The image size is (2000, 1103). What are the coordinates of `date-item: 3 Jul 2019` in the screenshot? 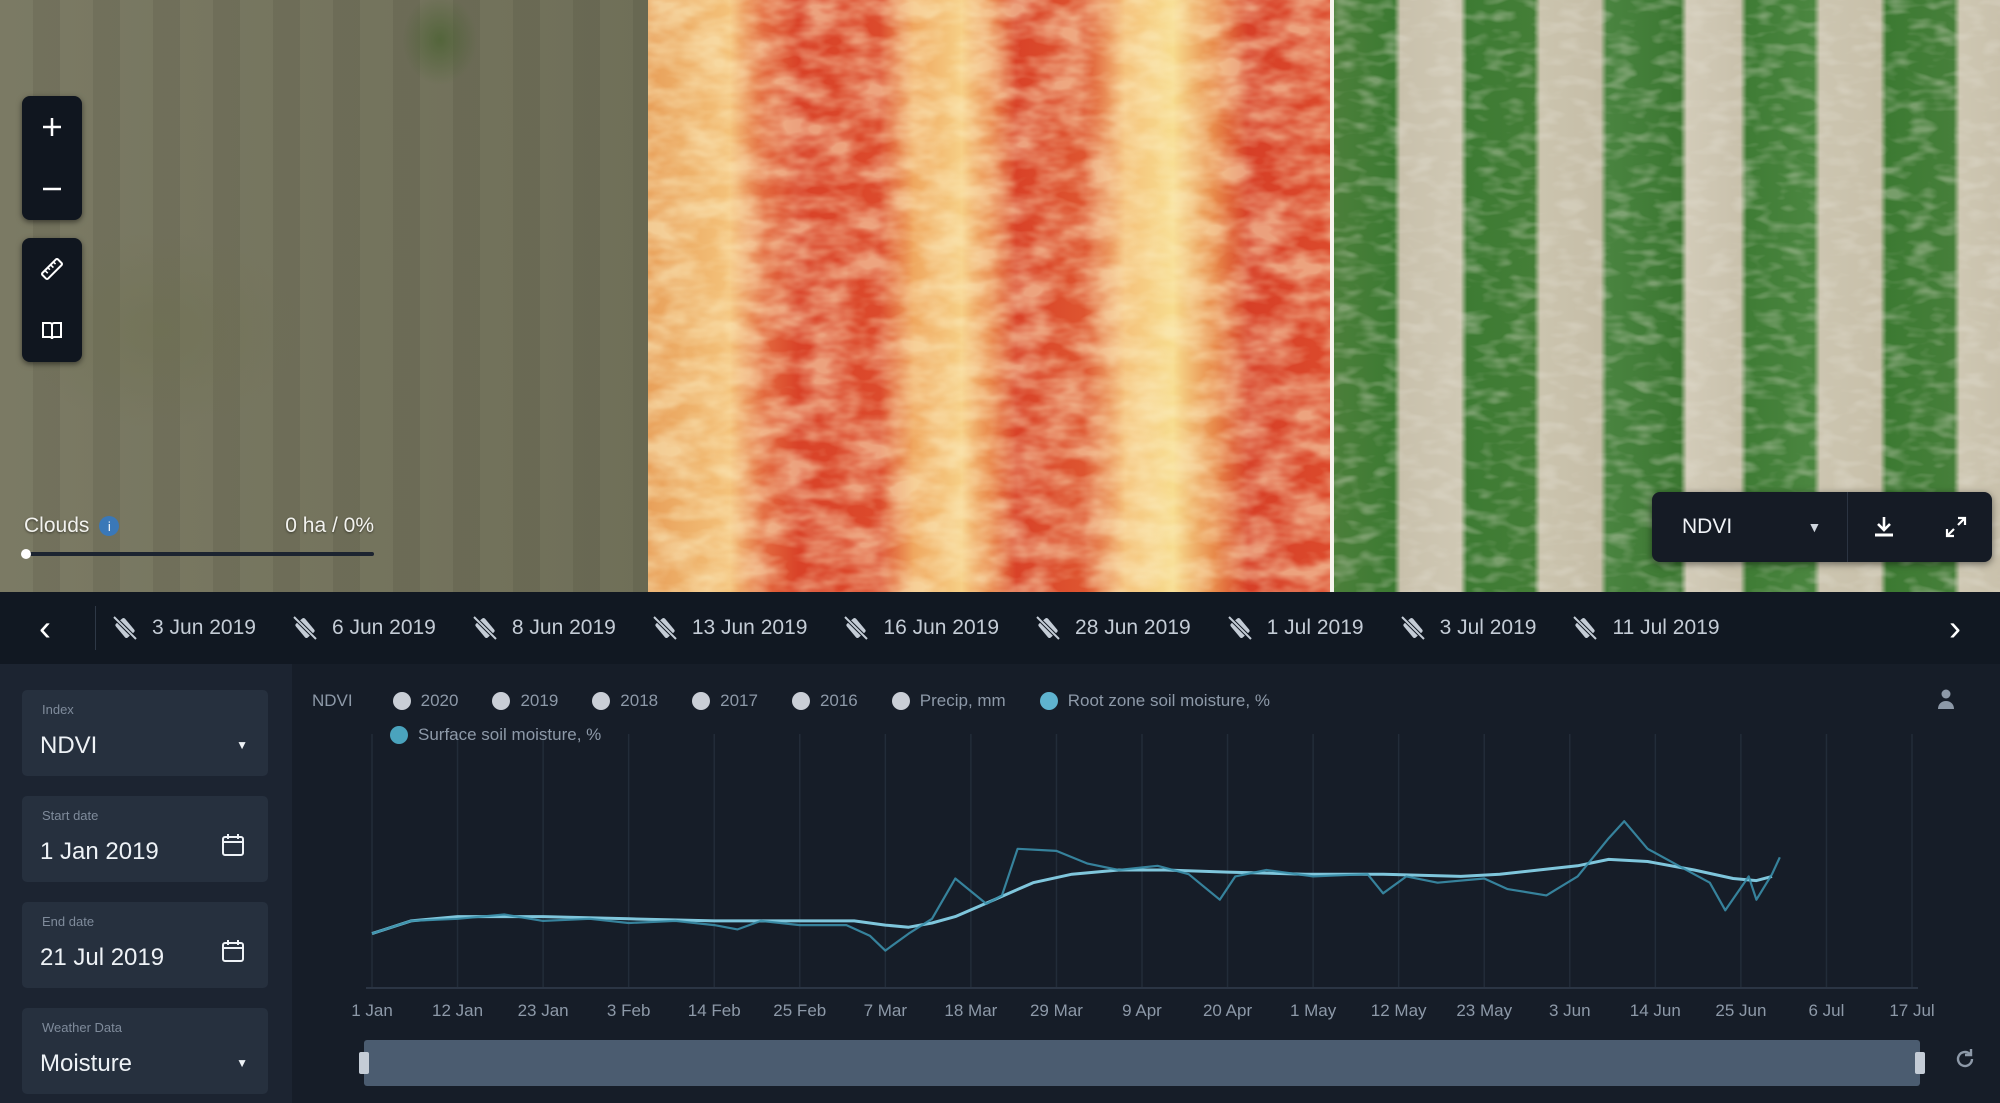 It's located at (1467, 628).